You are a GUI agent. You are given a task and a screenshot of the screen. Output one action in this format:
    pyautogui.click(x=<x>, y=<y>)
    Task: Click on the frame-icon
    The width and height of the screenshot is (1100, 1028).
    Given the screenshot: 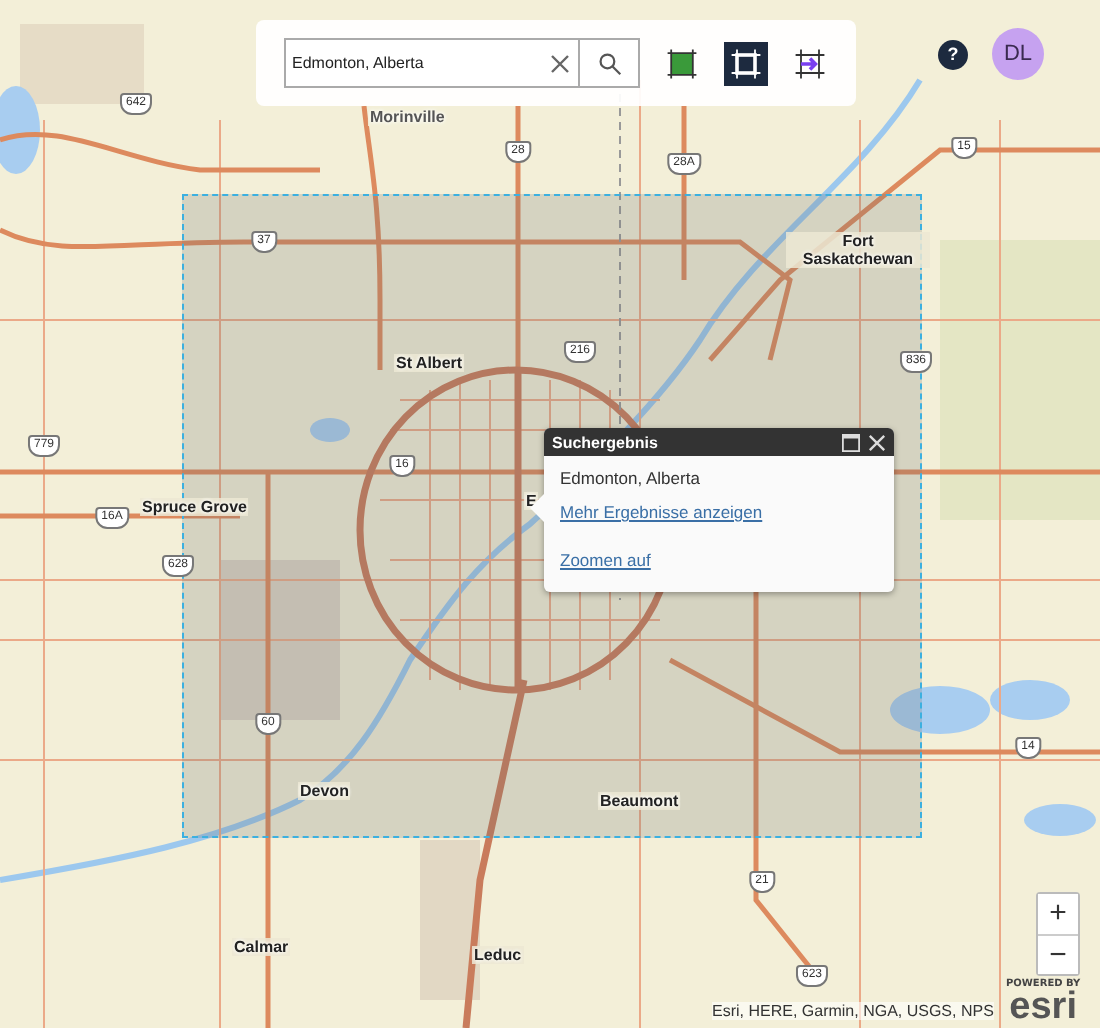 What is the action you would take?
    pyautogui.click(x=746, y=63)
    